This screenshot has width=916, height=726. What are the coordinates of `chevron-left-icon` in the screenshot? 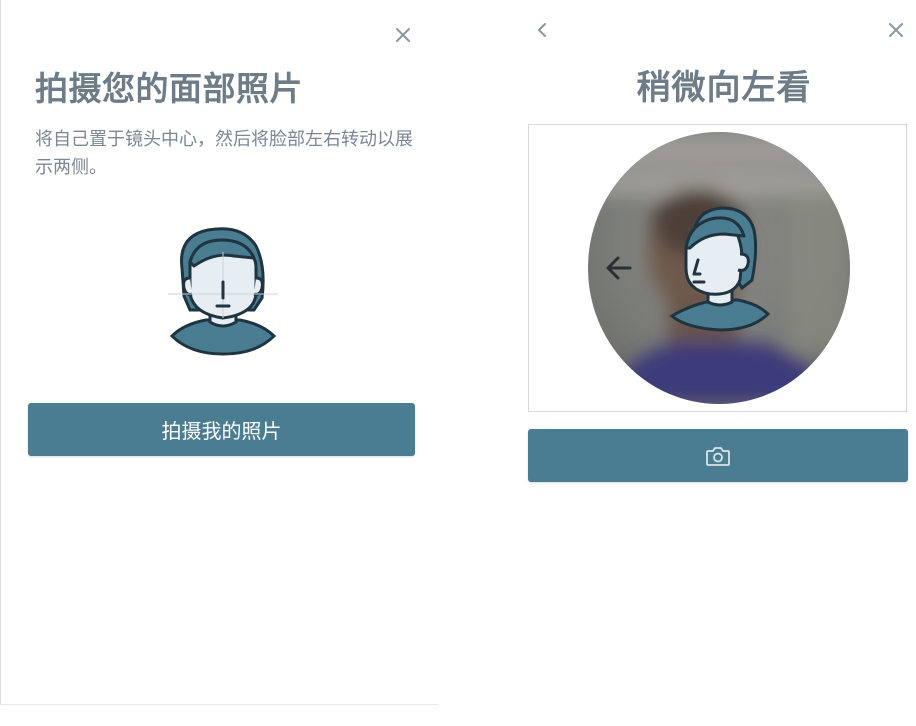 It's located at (542, 30).